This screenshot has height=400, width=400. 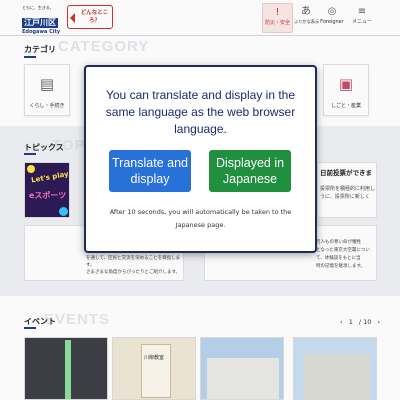 I want to click on translate-button: Translate and display, so click(x=150, y=171).